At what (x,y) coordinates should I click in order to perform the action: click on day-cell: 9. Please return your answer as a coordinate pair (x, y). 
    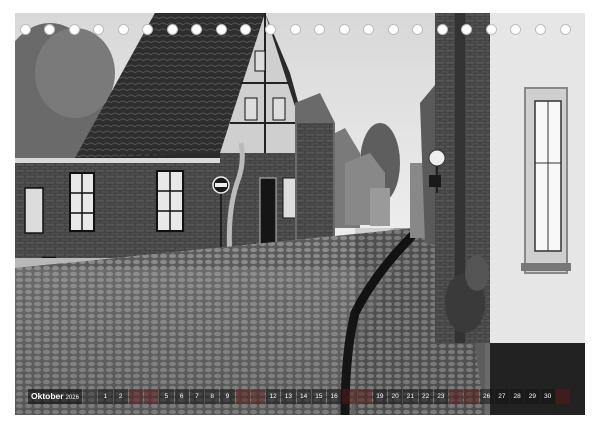
    Looking at the image, I should click on (227, 396).